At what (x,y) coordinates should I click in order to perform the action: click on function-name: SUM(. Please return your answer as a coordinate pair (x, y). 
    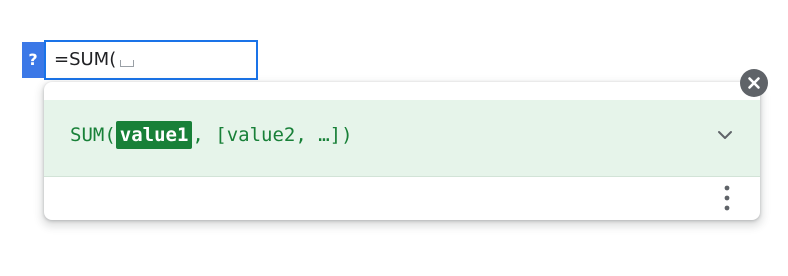
    Looking at the image, I should click on (93, 135).